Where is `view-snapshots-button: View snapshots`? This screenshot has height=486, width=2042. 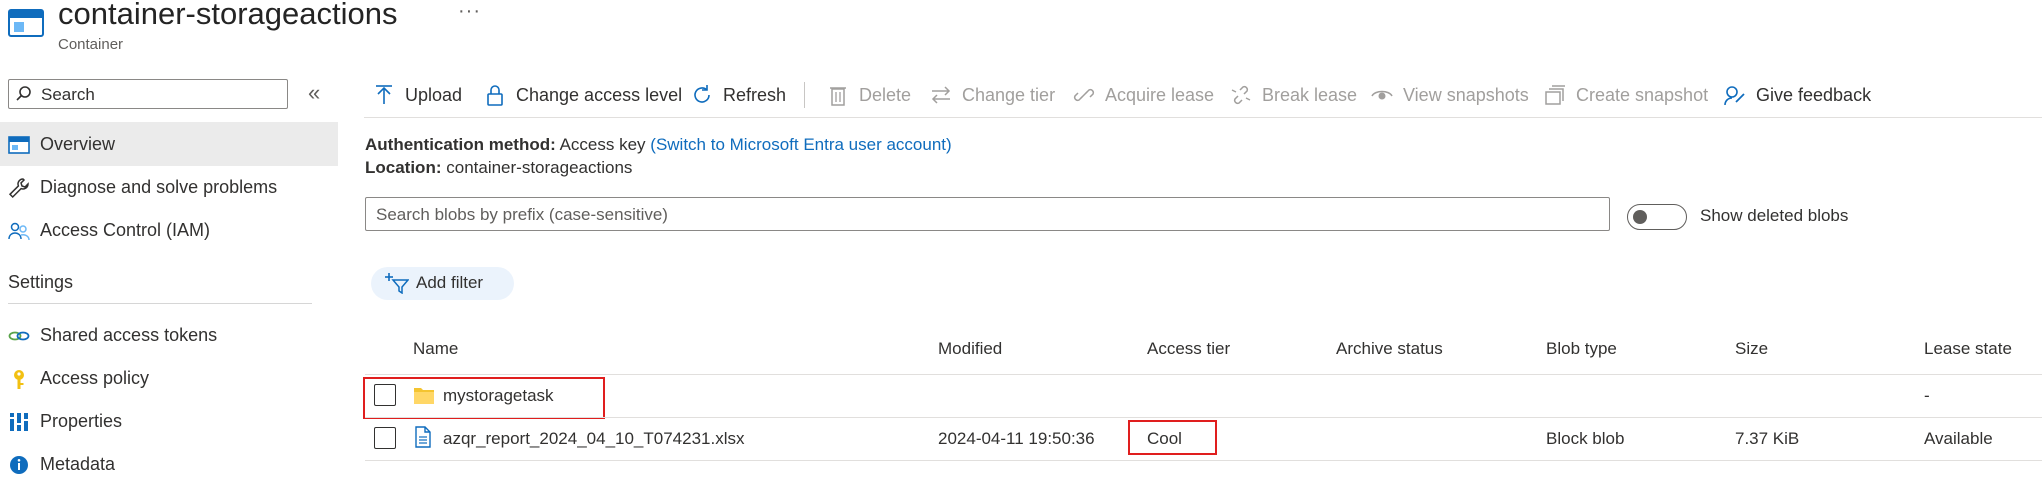 view-snapshots-button: View snapshots is located at coordinates (1450, 95).